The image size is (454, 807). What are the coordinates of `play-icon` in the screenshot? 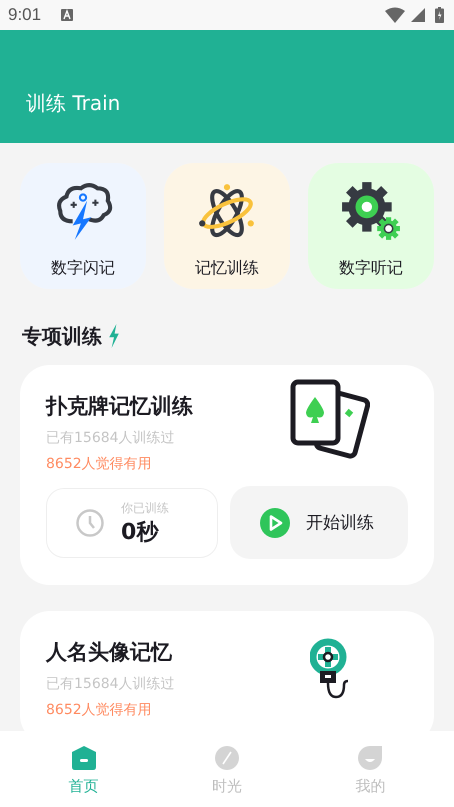 It's located at (275, 523).